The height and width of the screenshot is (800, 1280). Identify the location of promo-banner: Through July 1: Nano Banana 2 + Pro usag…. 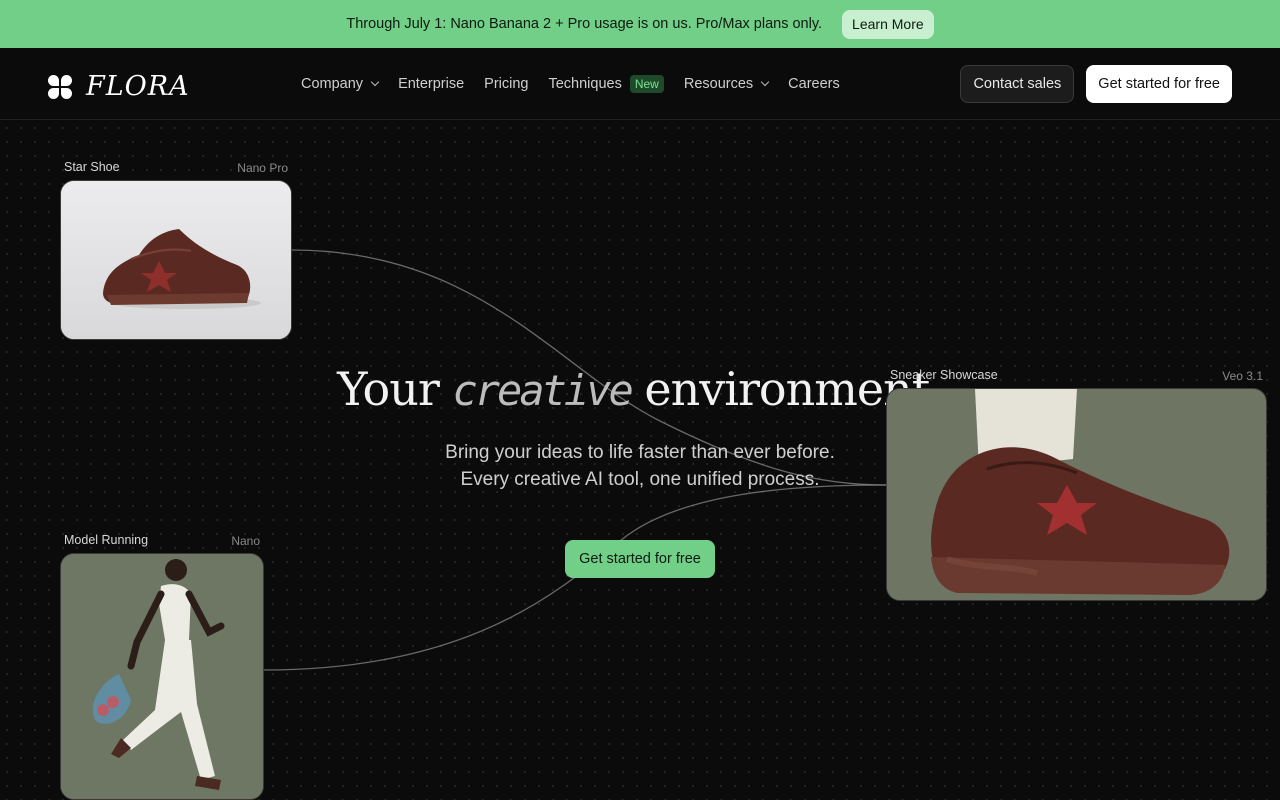
(640, 24).